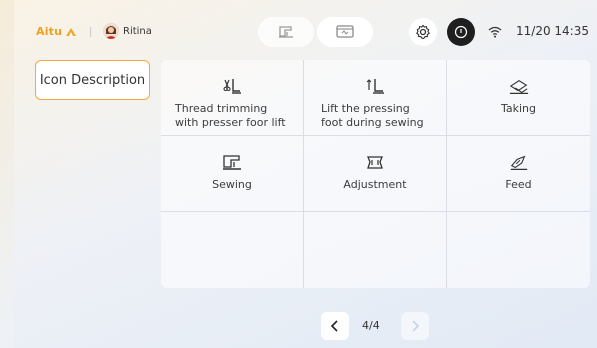 Image resolution: width=597 pixels, height=348 pixels. What do you see at coordinates (90, 32) in the screenshot?
I see `header-divider` at bounding box center [90, 32].